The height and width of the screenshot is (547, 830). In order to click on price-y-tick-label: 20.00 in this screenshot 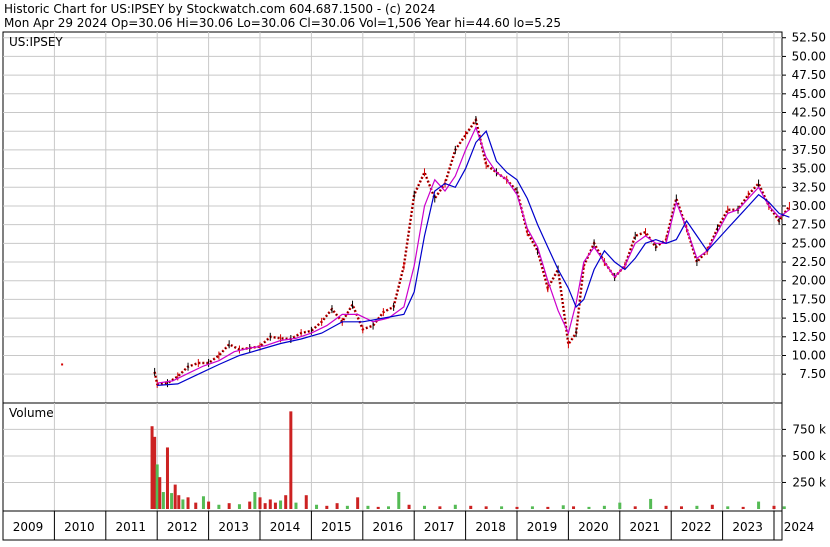, I will do `click(809, 281)`.